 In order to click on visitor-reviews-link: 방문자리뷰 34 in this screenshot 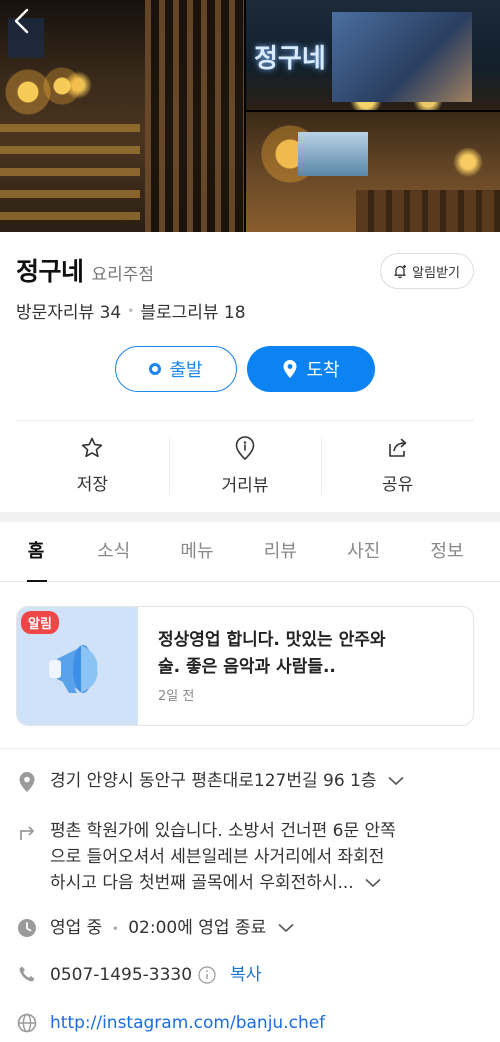, I will do `click(68, 310)`.